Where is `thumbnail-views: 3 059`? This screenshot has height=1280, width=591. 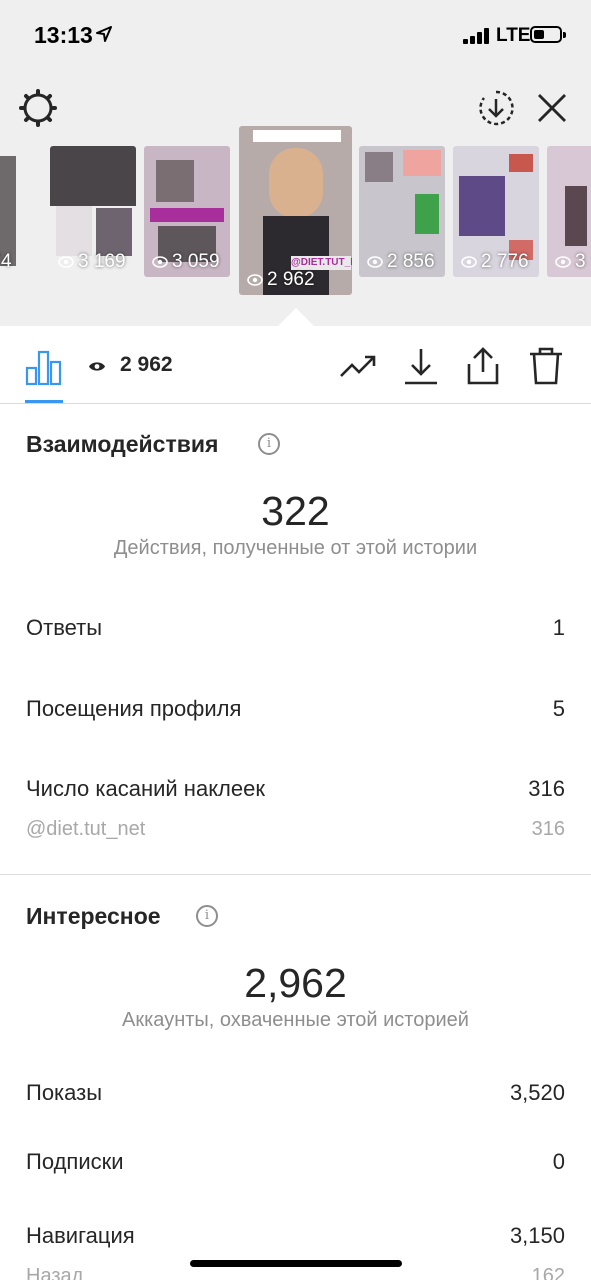
thumbnail-views: 3 059 is located at coordinates (186, 262).